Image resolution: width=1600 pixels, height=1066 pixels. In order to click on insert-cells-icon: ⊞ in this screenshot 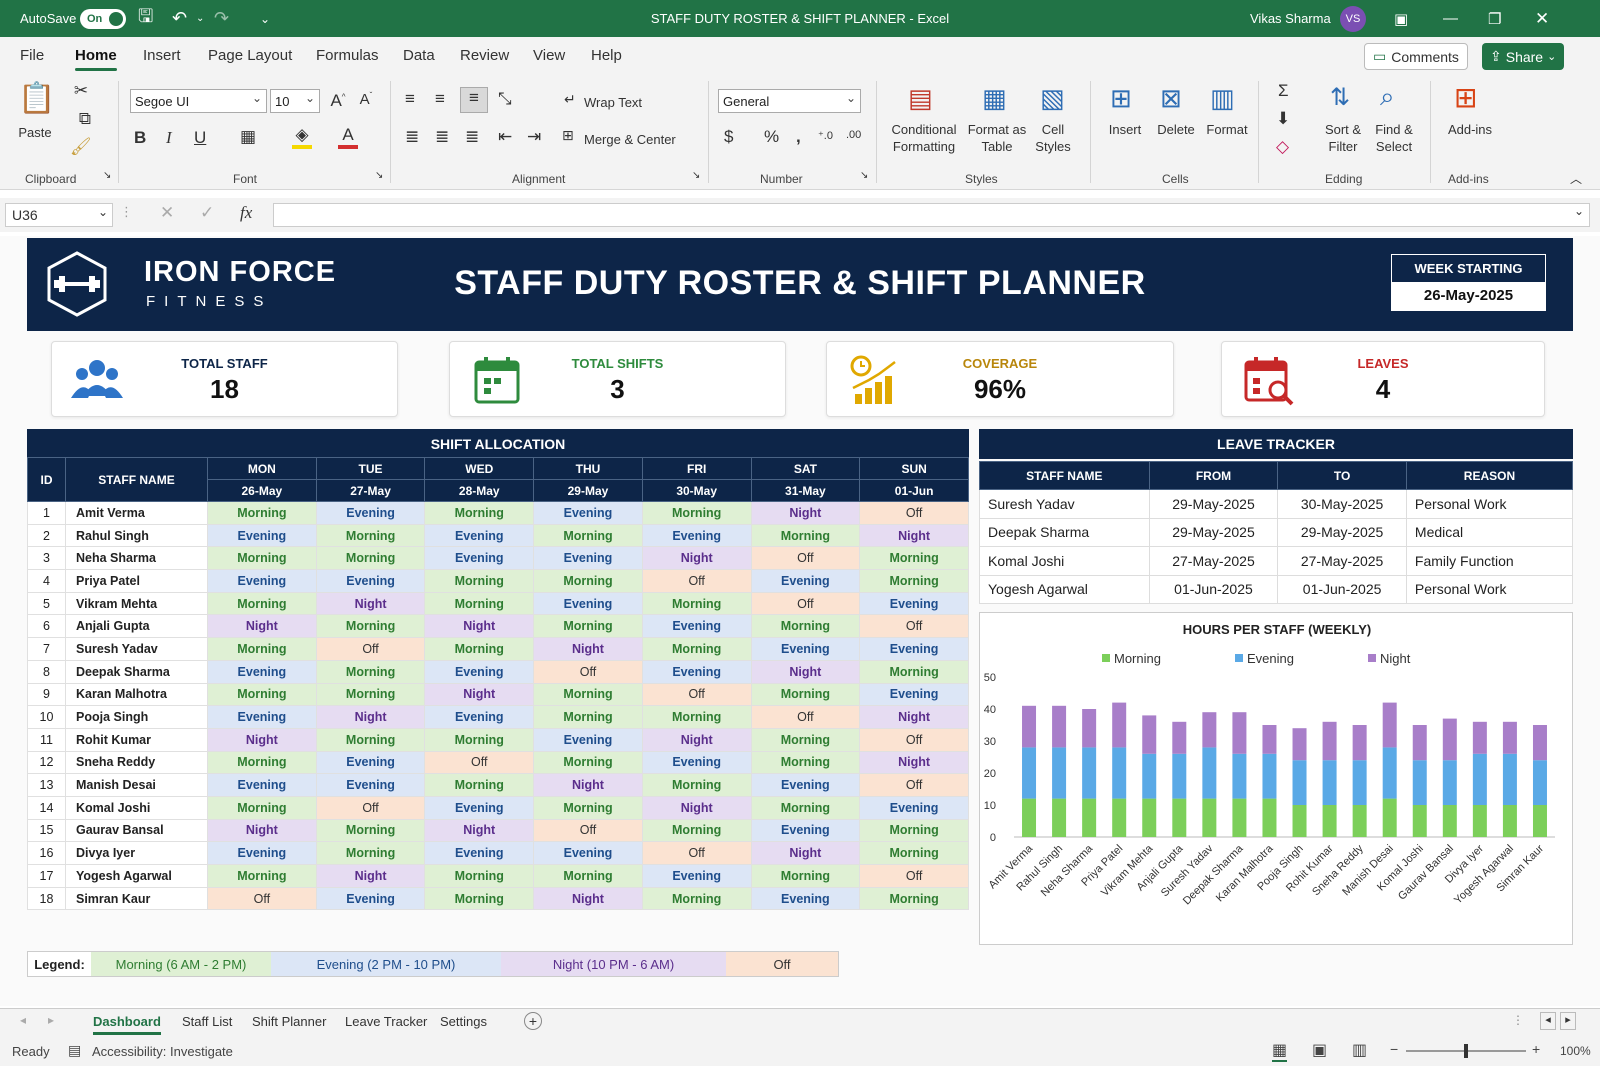, I will do `click(1121, 98)`.